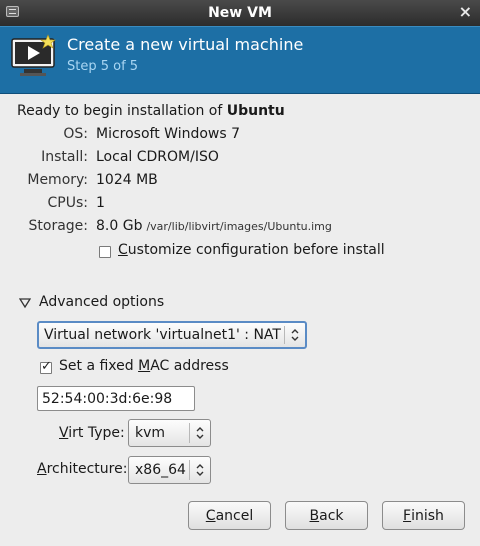 The height and width of the screenshot is (546, 480). What do you see at coordinates (162, 335) in the screenshot?
I see `network-select-value: Virtual network 'virtualnet1' : NAT` at bounding box center [162, 335].